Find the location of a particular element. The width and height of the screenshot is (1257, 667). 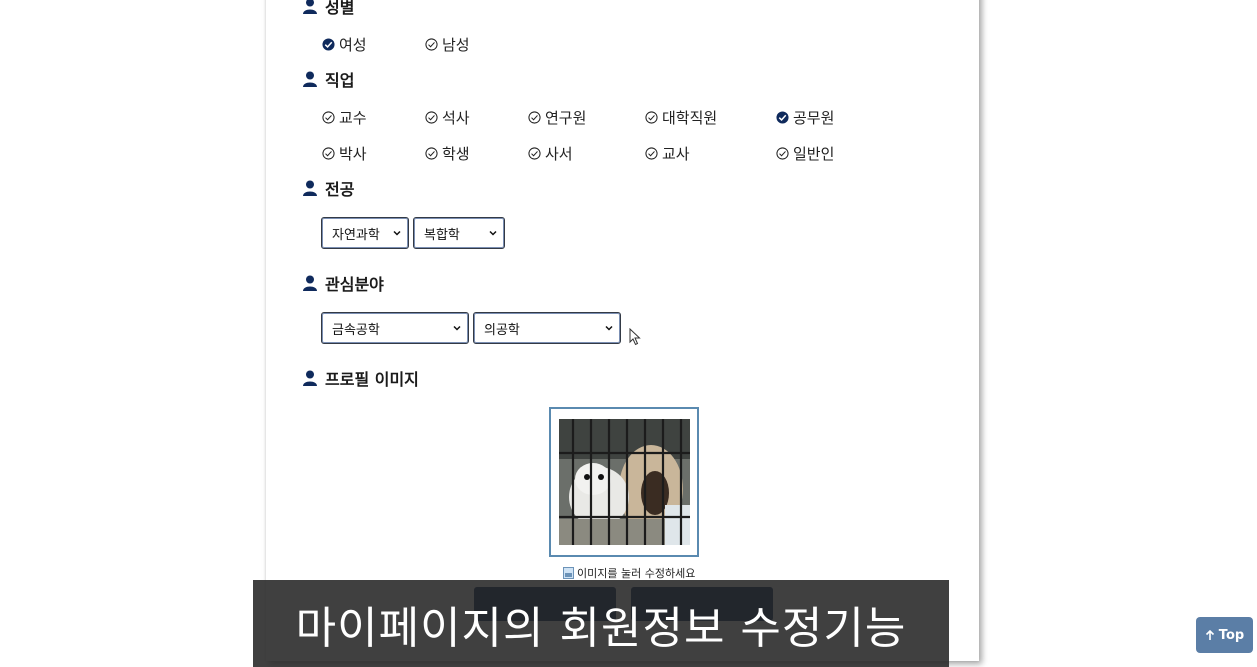

profile-image-button is located at coordinates (624, 482).